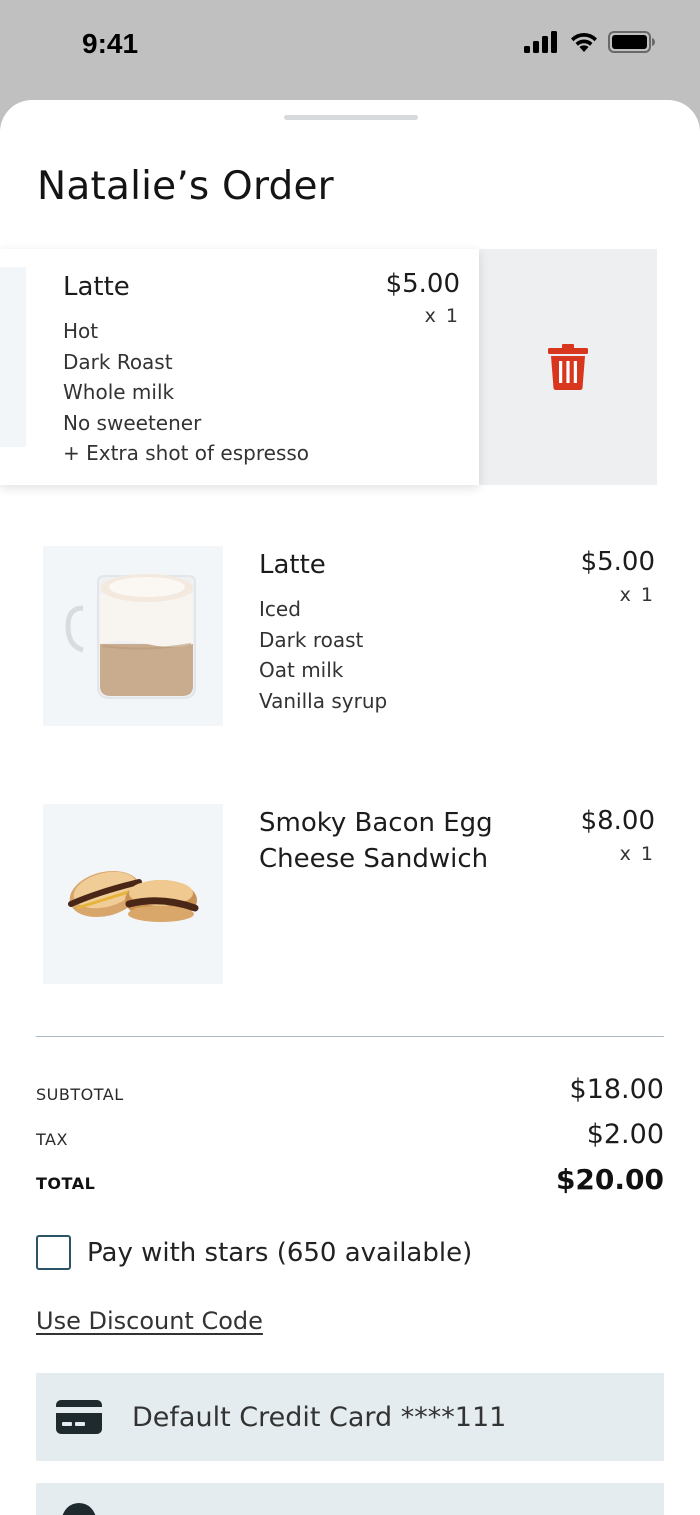 The image size is (700, 1515). I want to click on tax-label: TAX, so click(52, 1139).